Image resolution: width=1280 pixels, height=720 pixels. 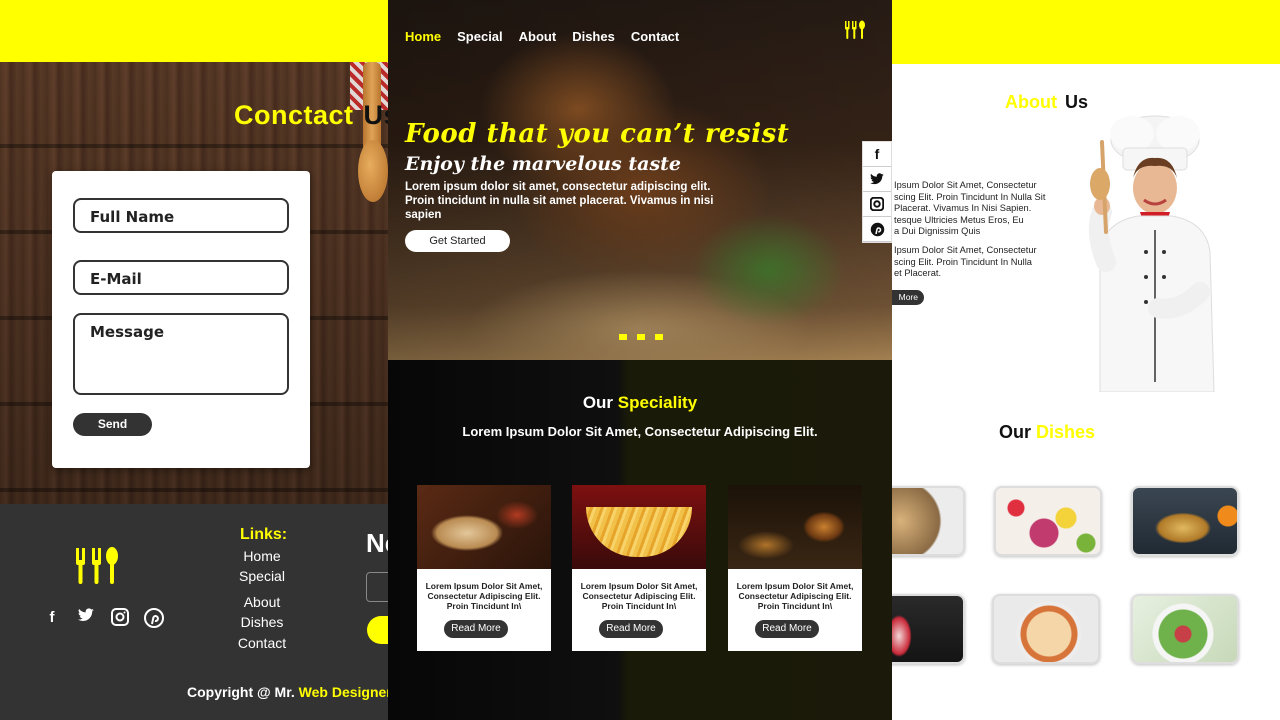 What do you see at coordinates (593, 36) in the screenshot?
I see `nav-dishes: Dishes` at bounding box center [593, 36].